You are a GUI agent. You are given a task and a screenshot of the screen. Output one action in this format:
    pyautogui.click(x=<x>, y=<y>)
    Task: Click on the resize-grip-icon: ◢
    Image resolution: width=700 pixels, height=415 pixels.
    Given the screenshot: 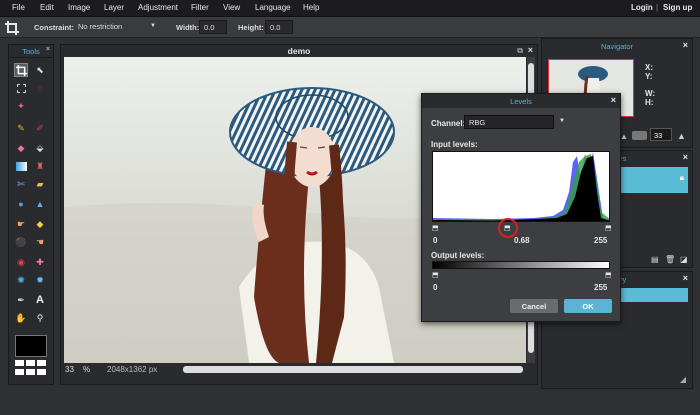 What is the action you would take?
    pyautogui.click(x=683, y=379)
    